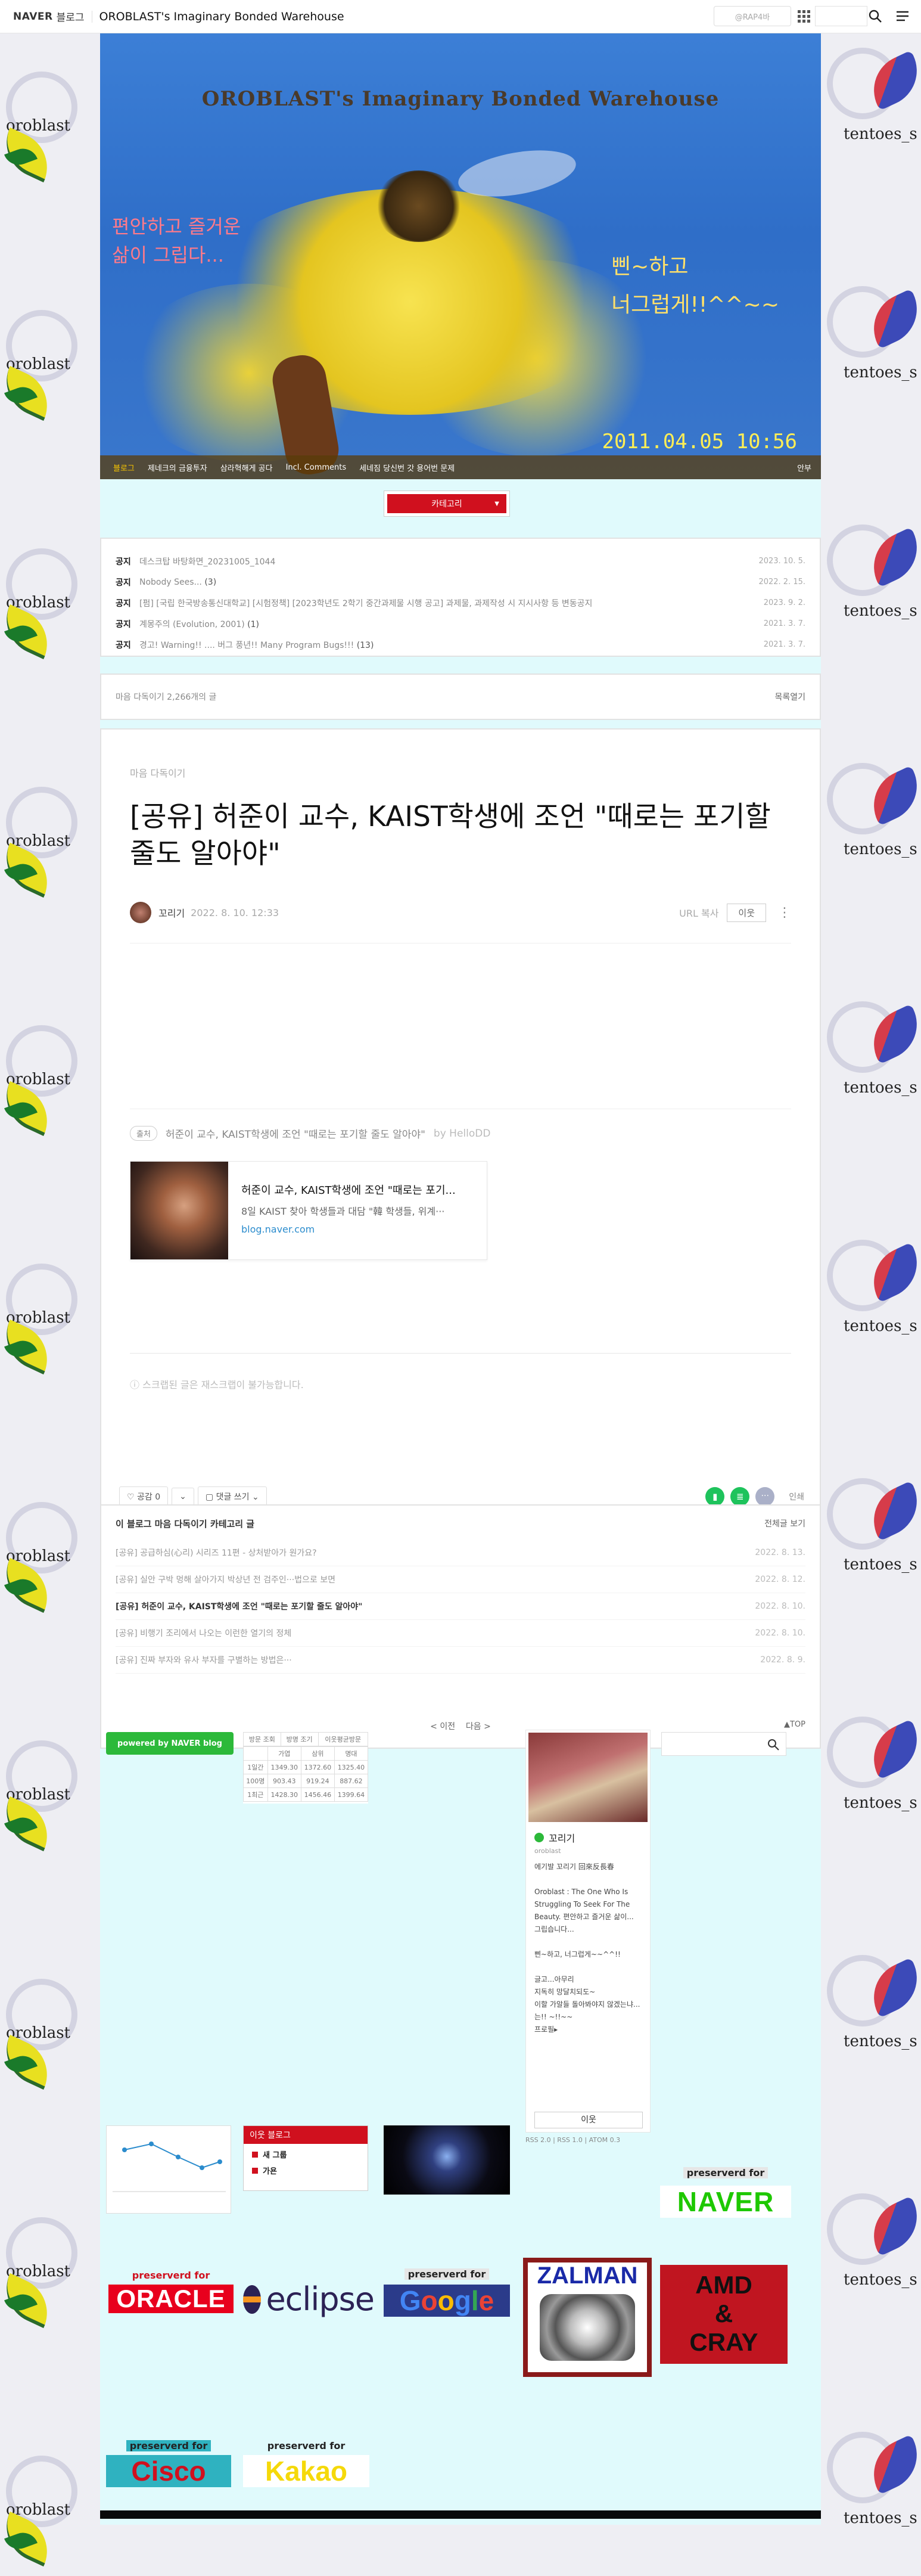  I want to click on pagination: < 이전 다음 >, so click(461, 1726).